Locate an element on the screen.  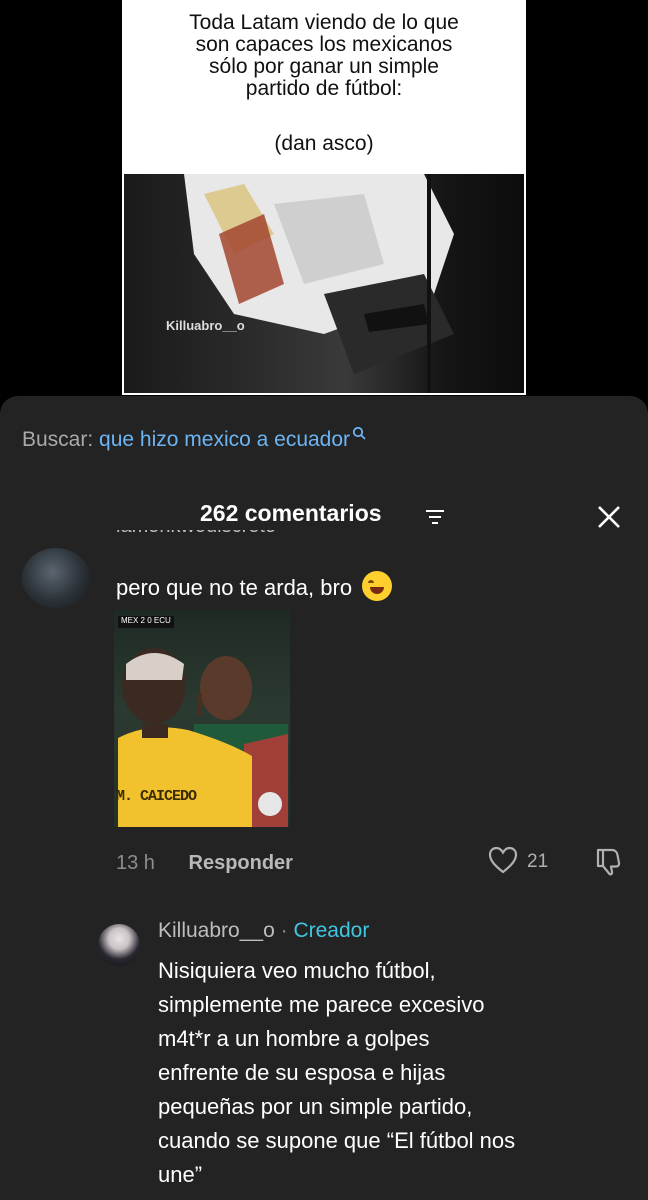
search-suggestion: Buscar: que hizo mexico a ecuador is located at coordinates (194, 439).